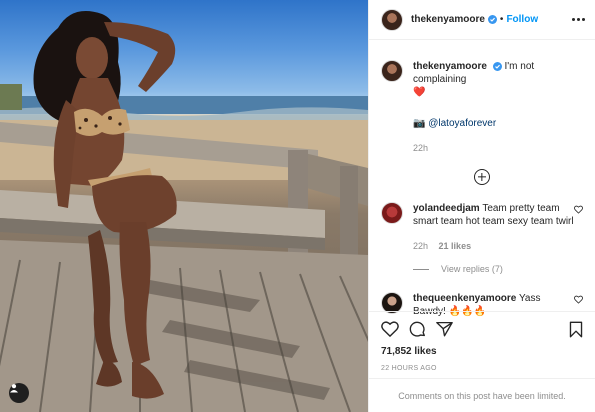  I want to click on mention-link: @latoyaforever, so click(462, 123).